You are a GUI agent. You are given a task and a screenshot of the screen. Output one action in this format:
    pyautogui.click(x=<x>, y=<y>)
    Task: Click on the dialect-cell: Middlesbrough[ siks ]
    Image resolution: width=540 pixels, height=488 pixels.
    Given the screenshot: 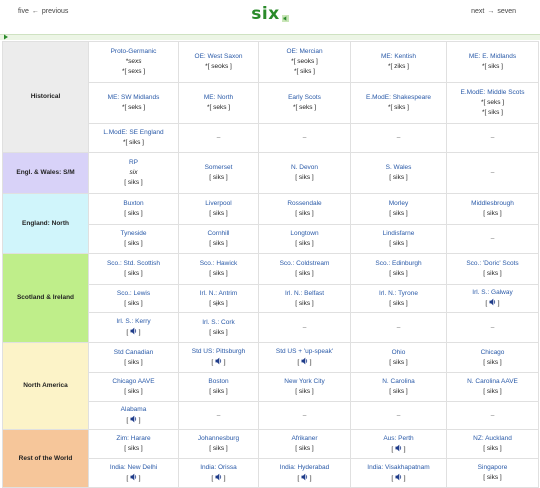 What is the action you would take?
    pyautogui.click(x=492, y=209)
    